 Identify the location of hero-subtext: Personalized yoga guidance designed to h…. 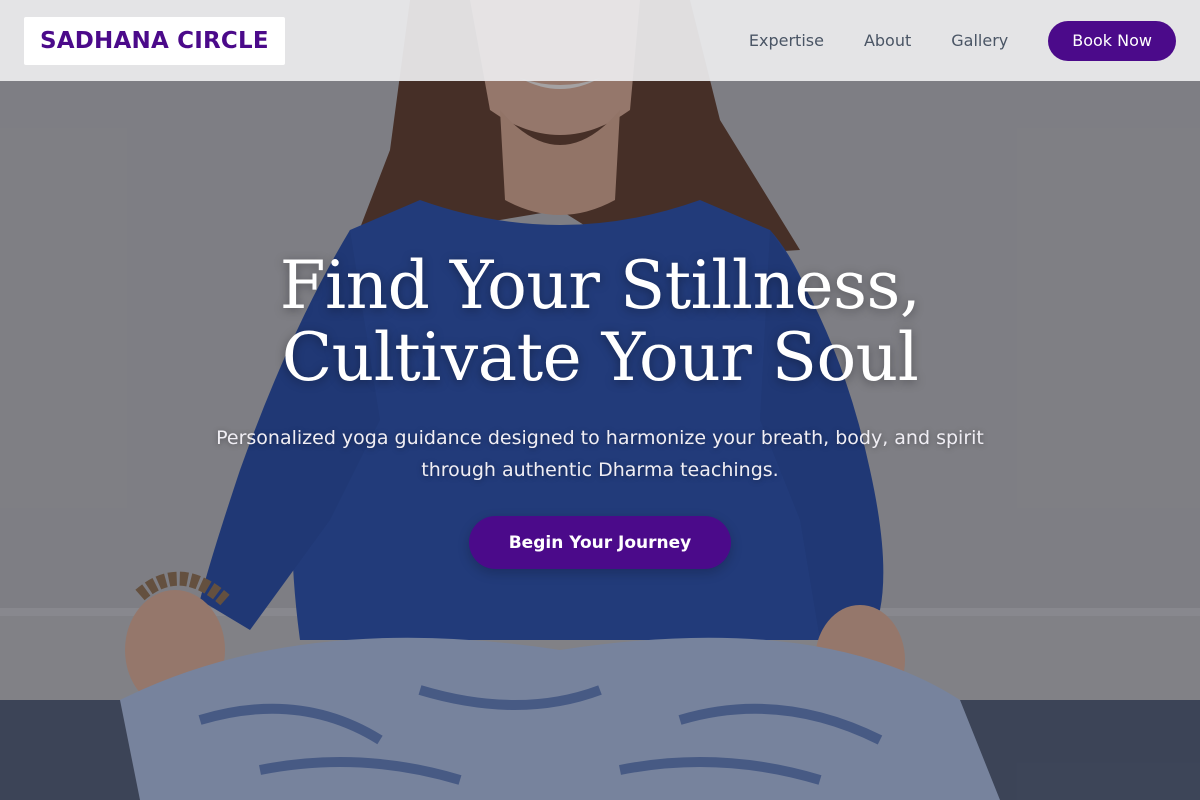
(600, 454).